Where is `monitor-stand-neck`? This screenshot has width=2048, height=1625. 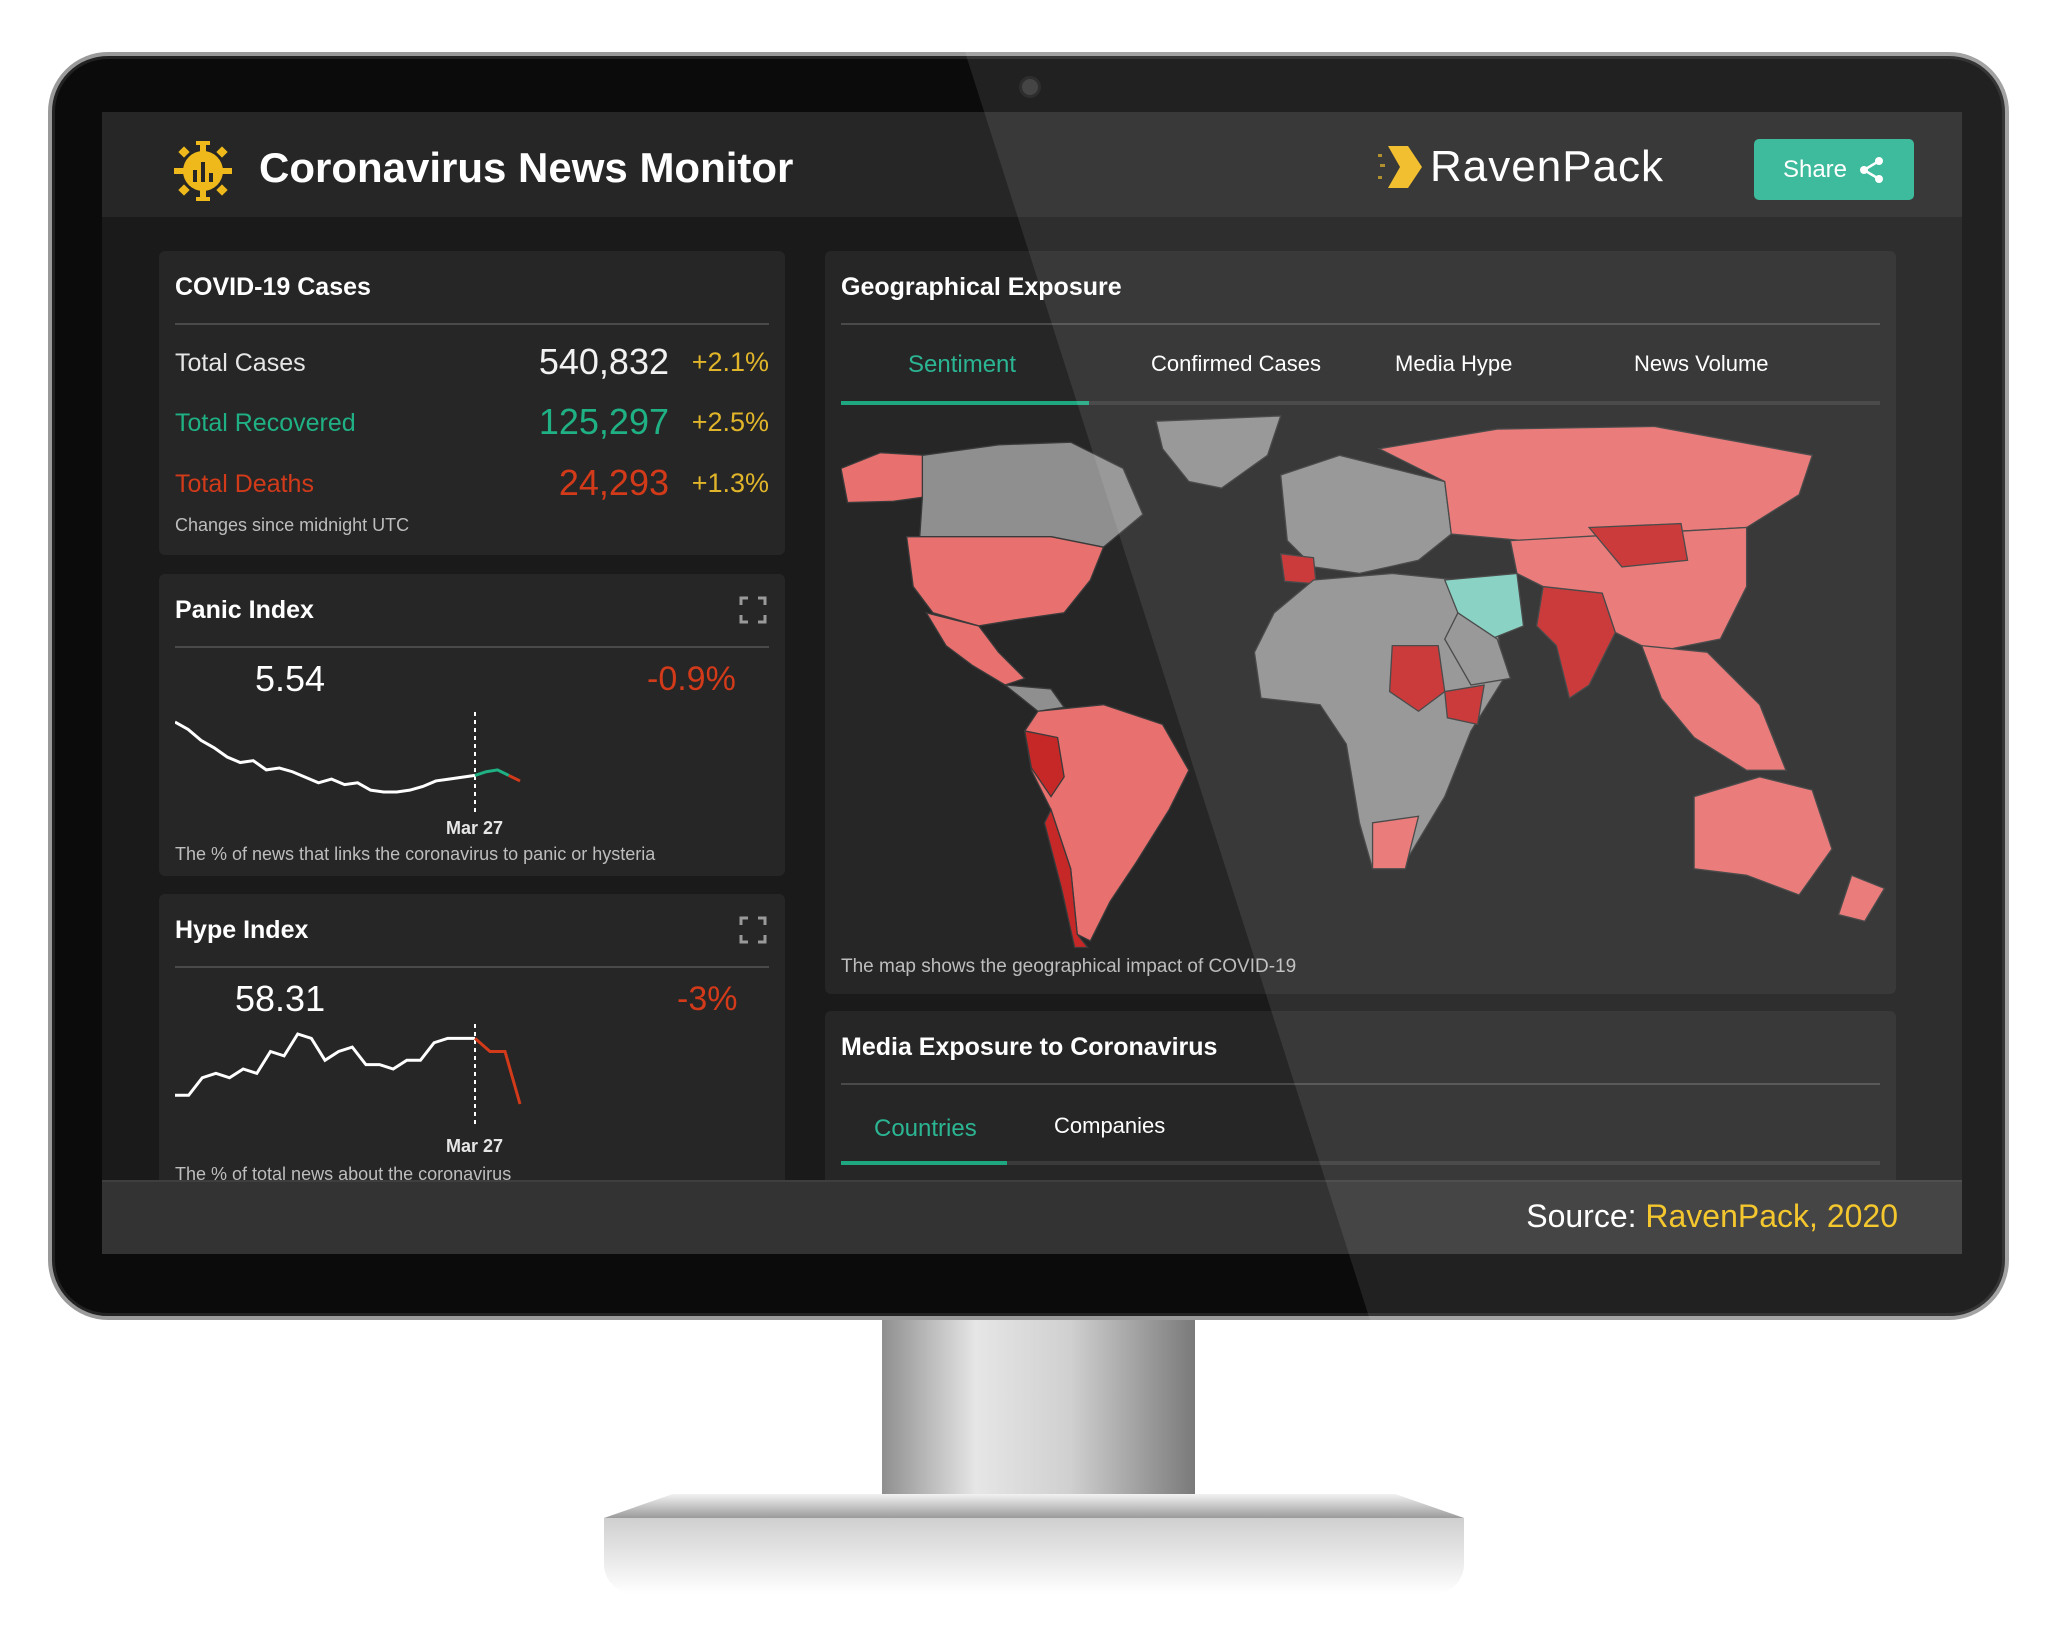 monitor-stand-neck is located at coordinates (1038, 1410).